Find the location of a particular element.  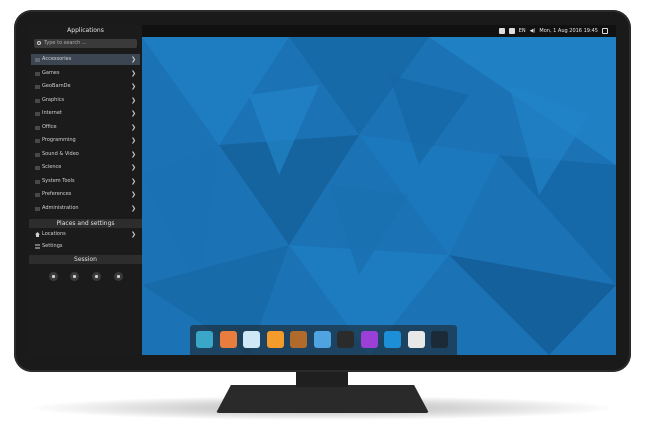

settings-icon is located at coordinates (37, 246).